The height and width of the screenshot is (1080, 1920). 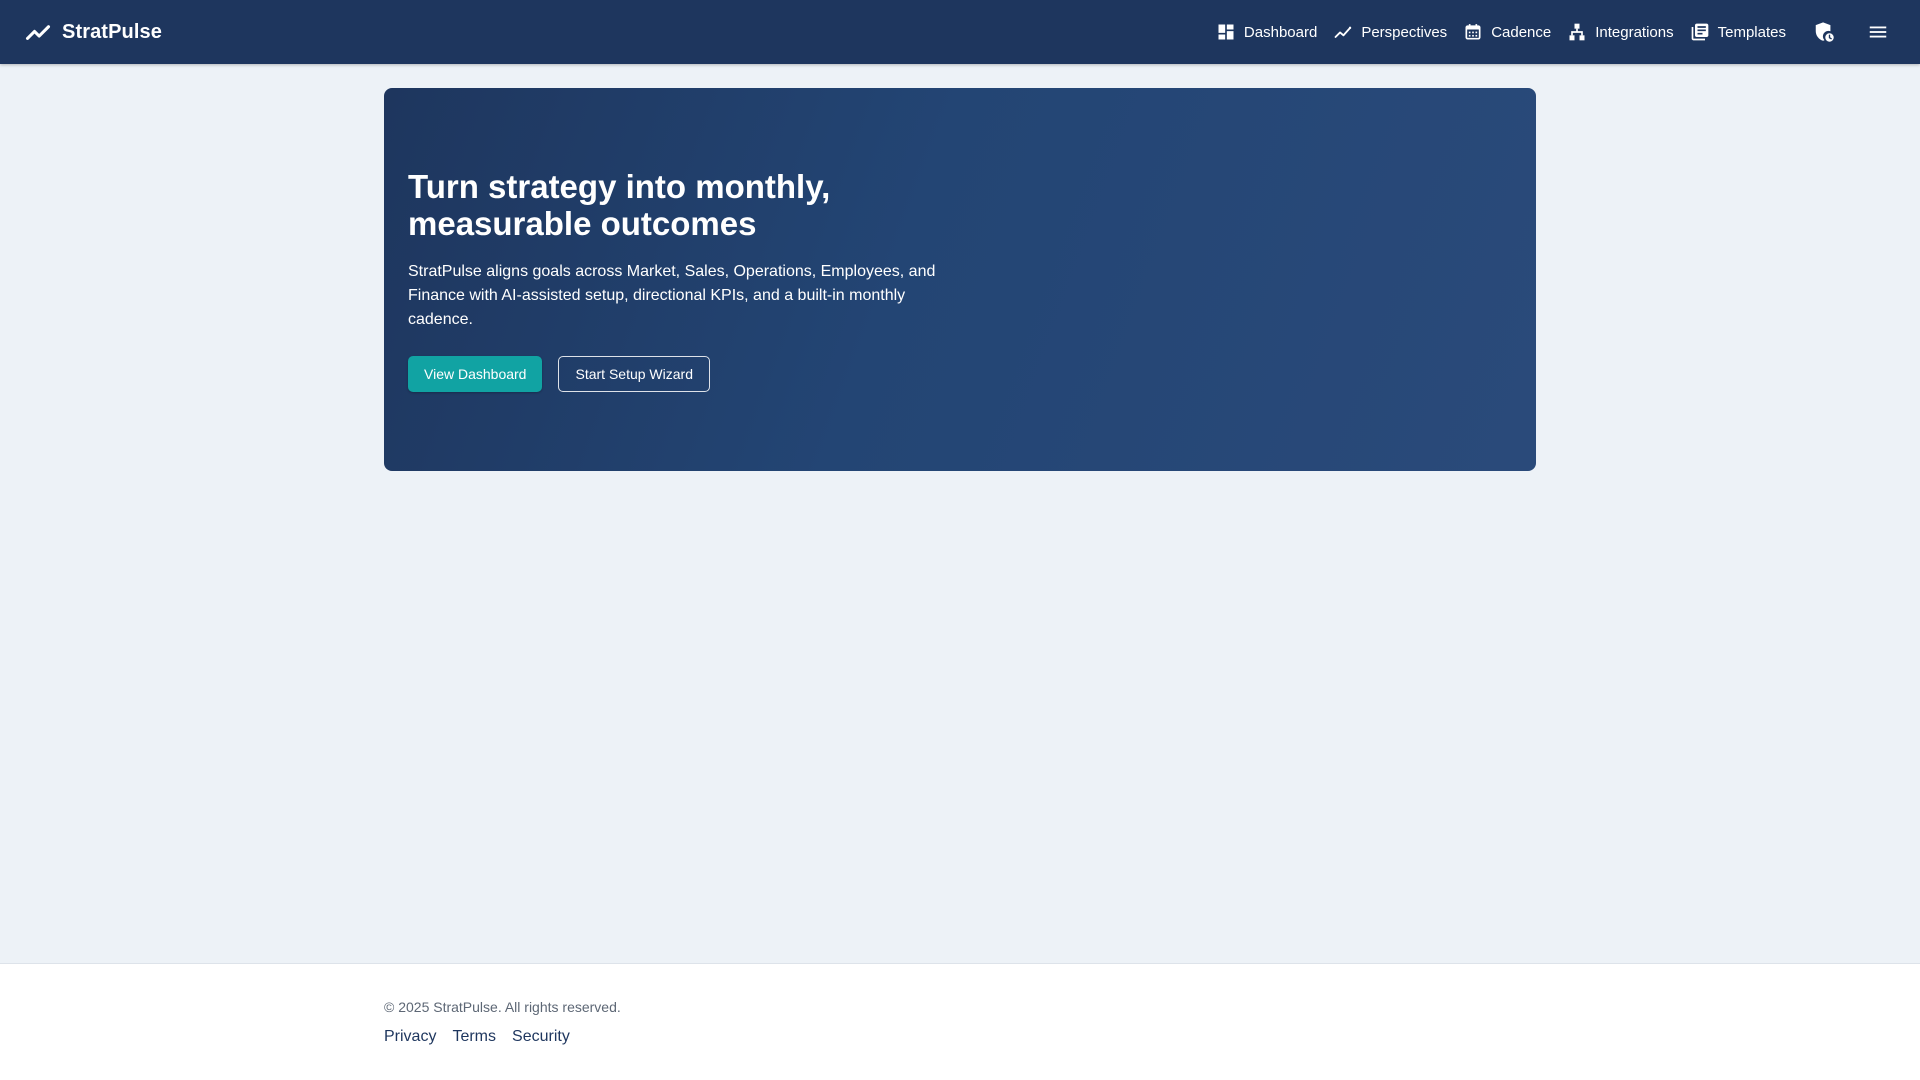 I want to click on footer-link-terms: Terms, so click(x=474, y=1037).